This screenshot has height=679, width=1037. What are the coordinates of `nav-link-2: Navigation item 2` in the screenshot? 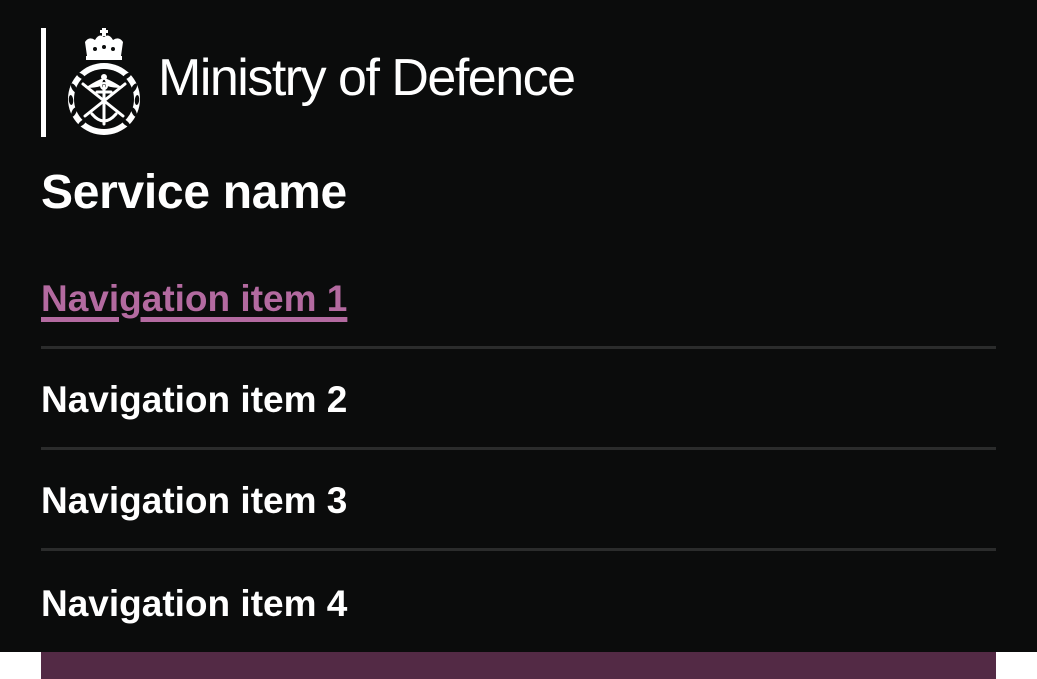 It's located at (194, 400).